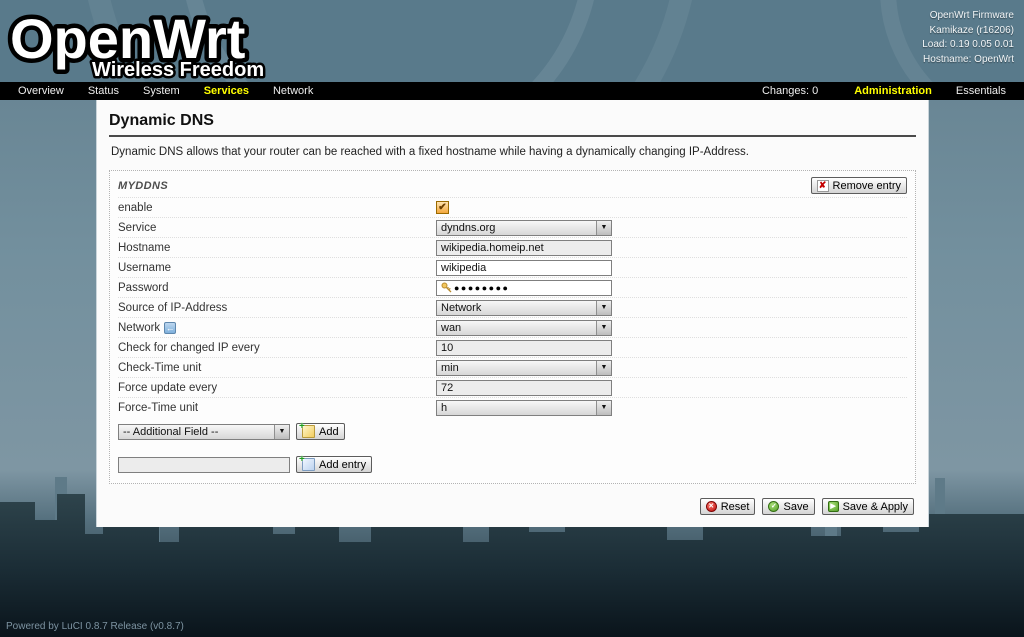  I want to click on add-field-label: Add, so click(329, 431).